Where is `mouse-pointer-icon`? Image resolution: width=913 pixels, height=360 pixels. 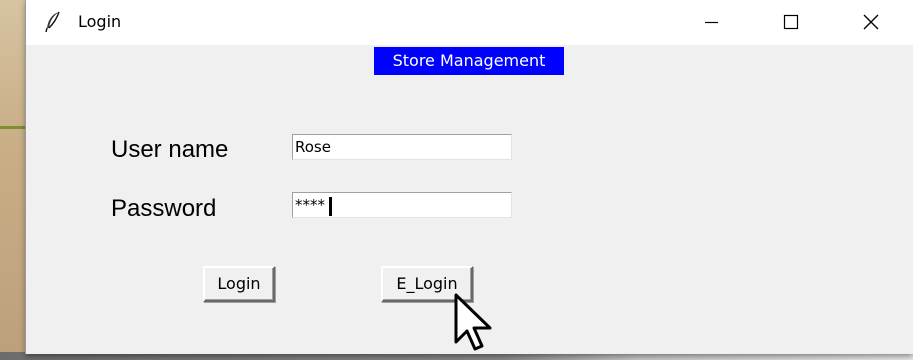
mouse-pointer-icon is located at coordinates (473, 322).